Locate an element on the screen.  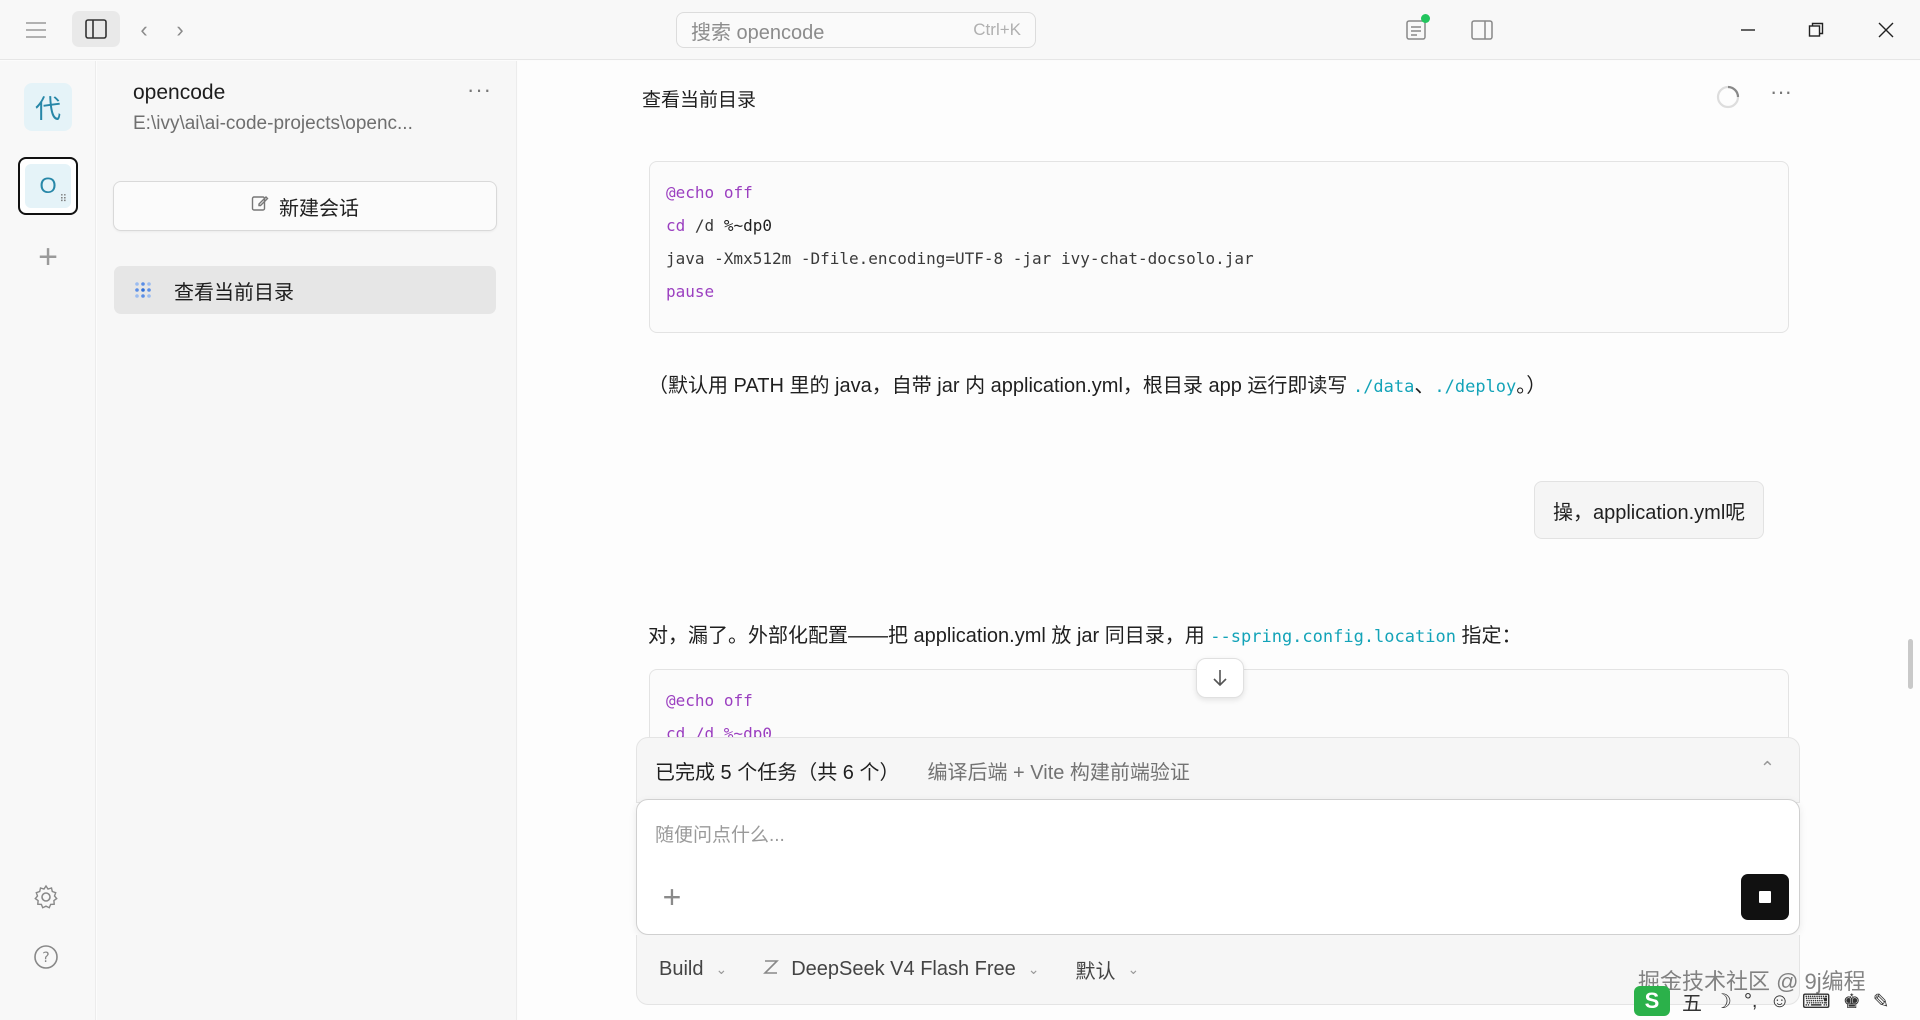
session-item-active: 查看当前目录 is located at coordinates (305, 290).